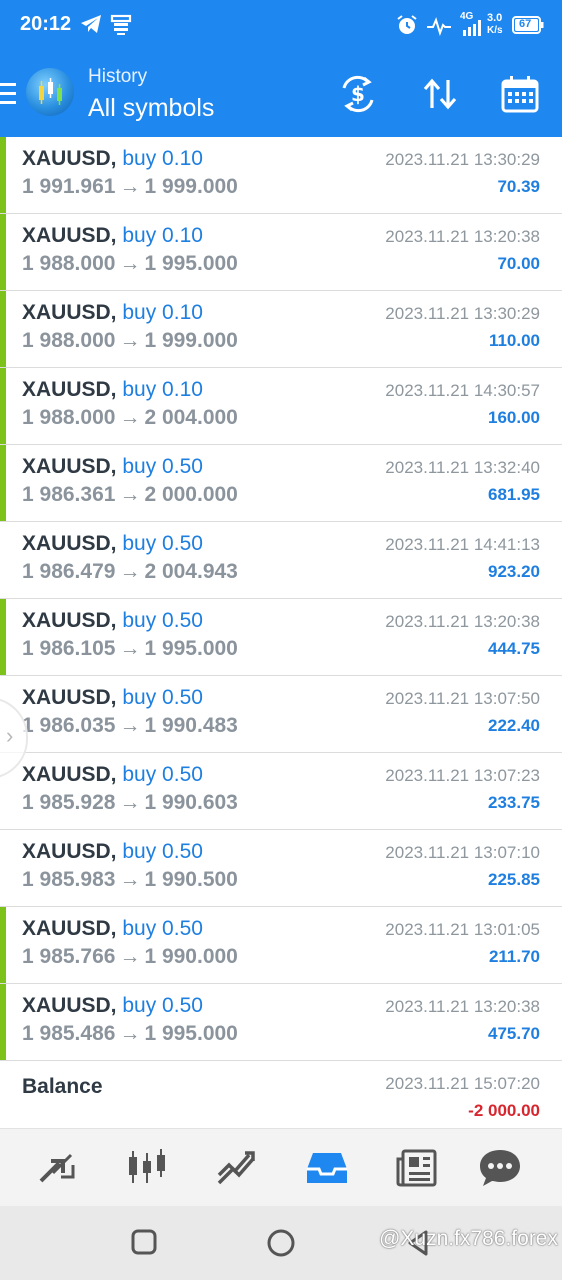 This screenshot has height=1280, width=562. What do you see at coordinates (407, 25) in the screenshot?
I see `alarm-icon` at bounding box center [407, 25].